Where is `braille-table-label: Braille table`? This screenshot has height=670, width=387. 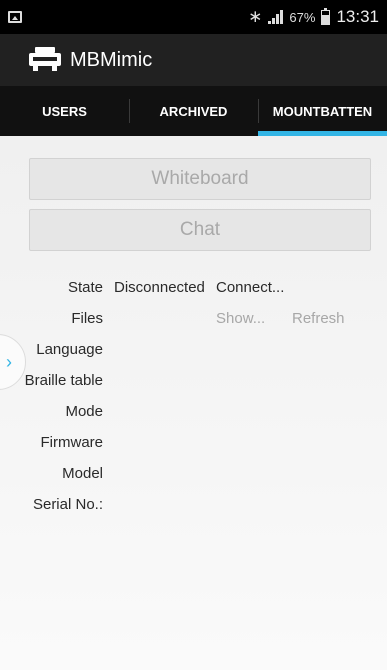
braille-table-label: Braille table is located at coordinates (63, 380).